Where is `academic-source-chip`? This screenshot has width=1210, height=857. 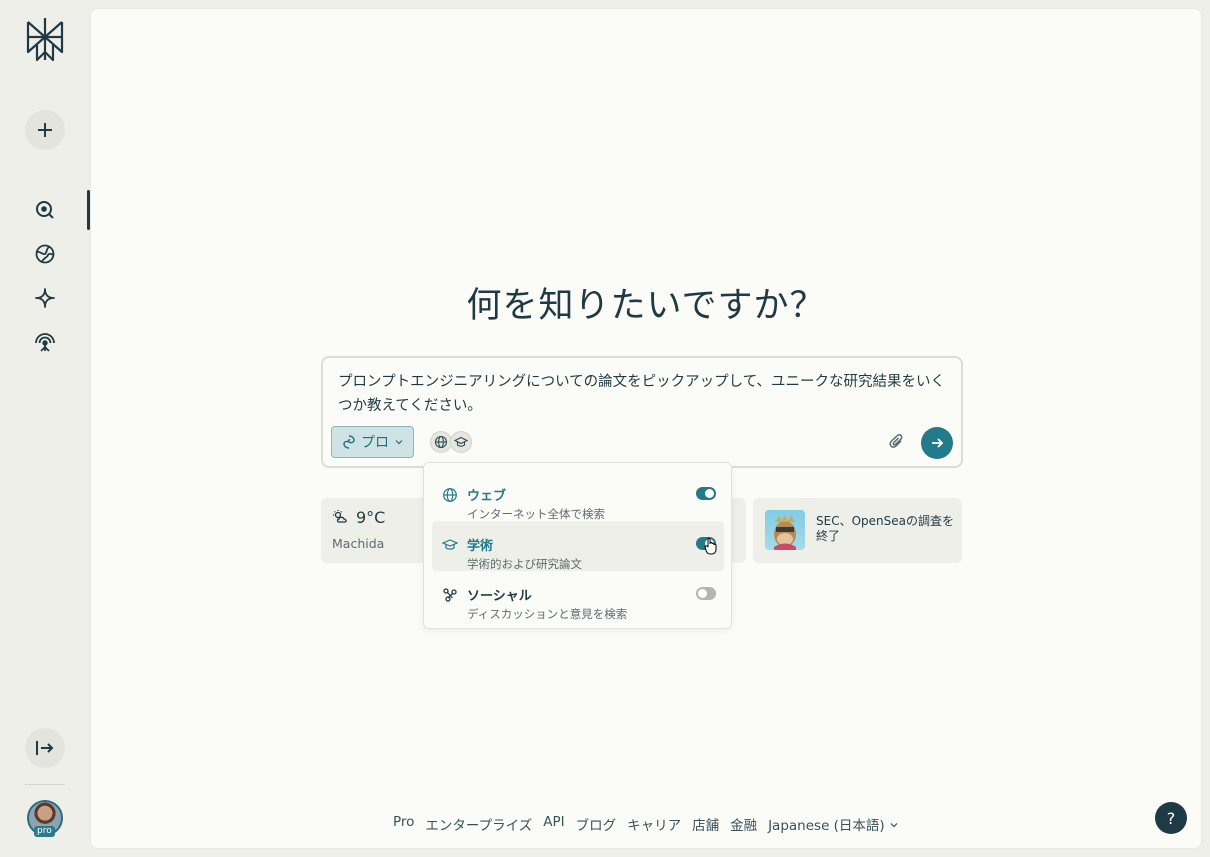
academic-source-chip is located at coordinates (461, 442).